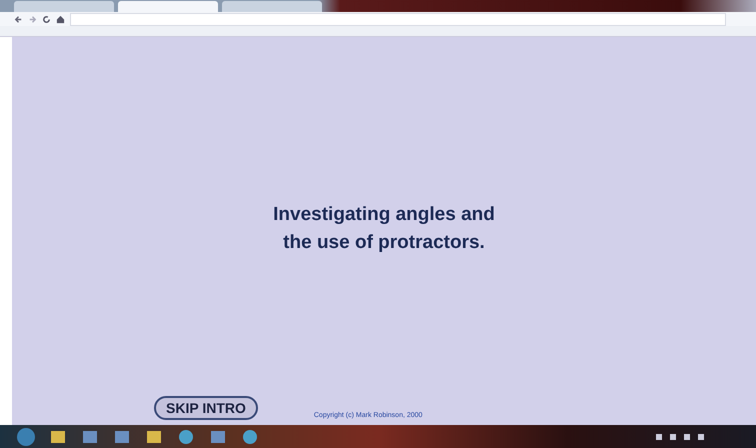 Image resolution: width=756 pixels, height=448 pixels. I want to click on page-title: Investigating angles and the use of protractors., so click(384, 229).